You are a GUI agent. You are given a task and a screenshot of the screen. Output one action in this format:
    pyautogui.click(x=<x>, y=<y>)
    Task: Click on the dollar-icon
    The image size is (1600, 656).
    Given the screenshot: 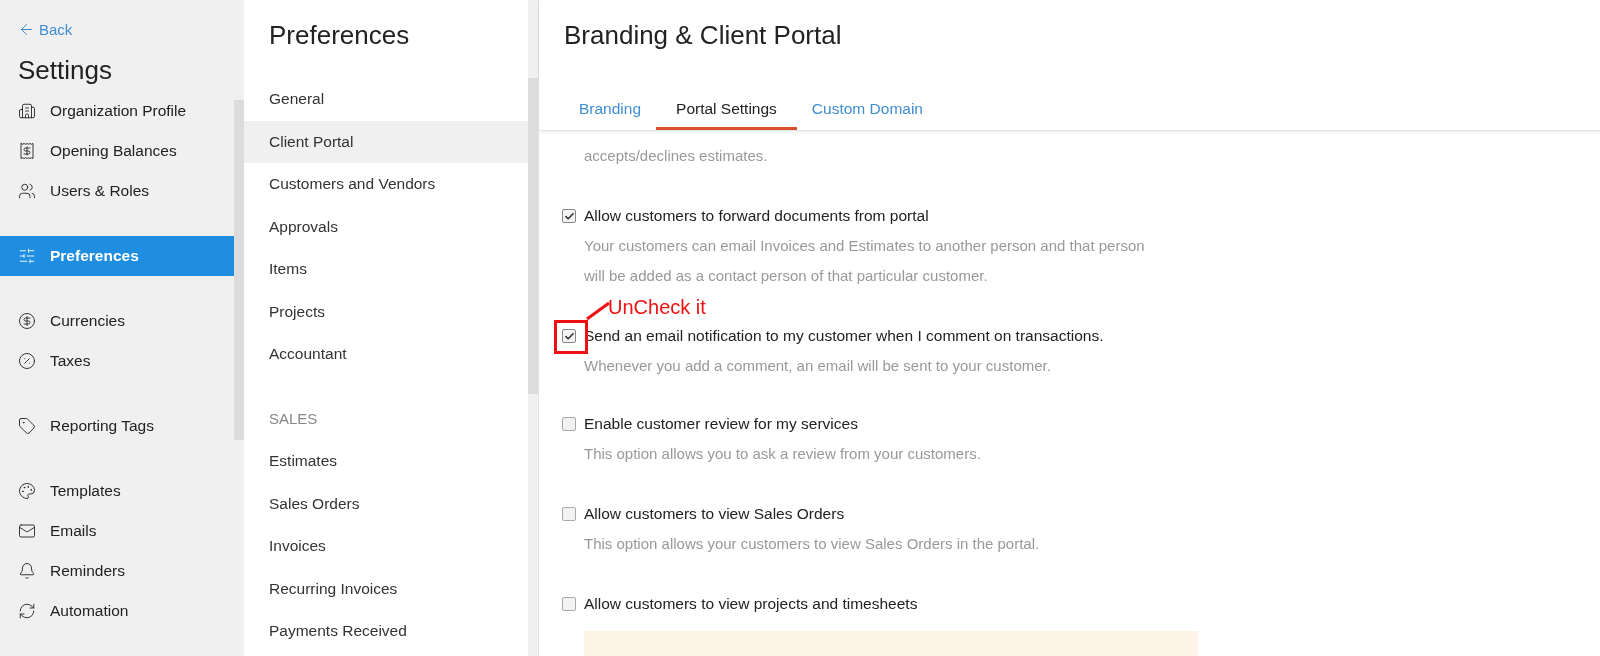 What is the action you would take?
    pyautogui.click(x=27, y=321)
    